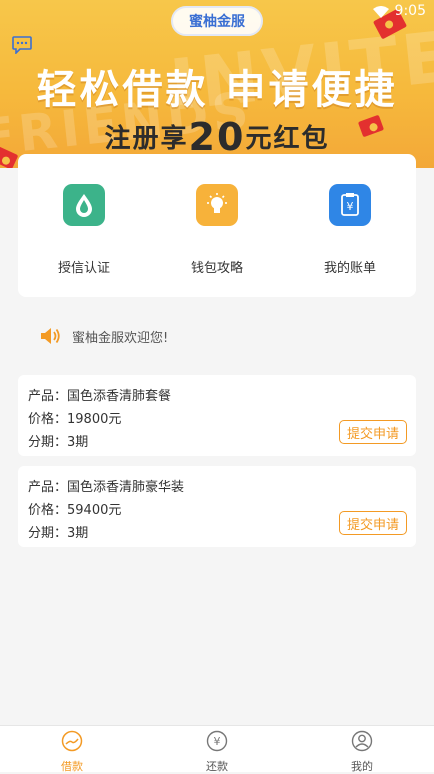  What do you see at coordinates (217, 415) in the screenshot?
I see `product-card: 产品：国色添香清肺套餐 价格：19800元 分期：3期 提交申请` at bounding box center [217, 415].